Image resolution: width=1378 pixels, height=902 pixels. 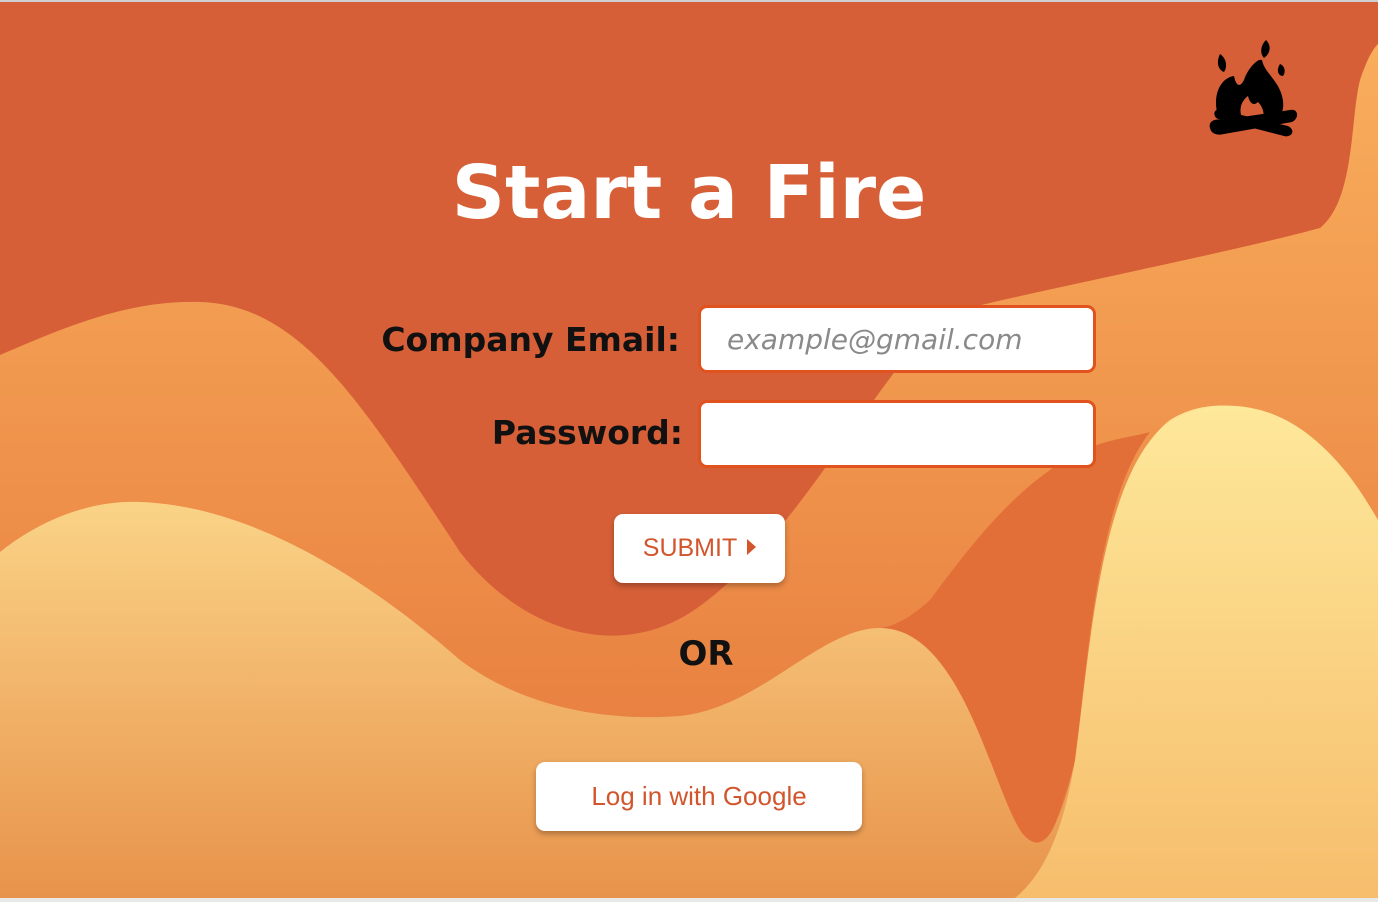 I want to click on caret-right-icon, so click(x=752, y=547).